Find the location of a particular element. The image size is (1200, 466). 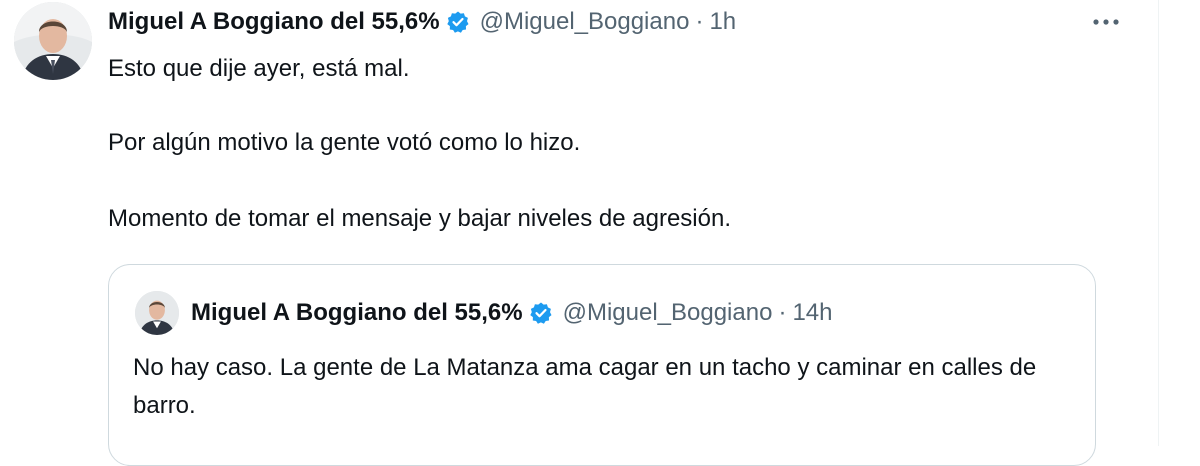

more-options-icon is located at coordinates (1106, 22).